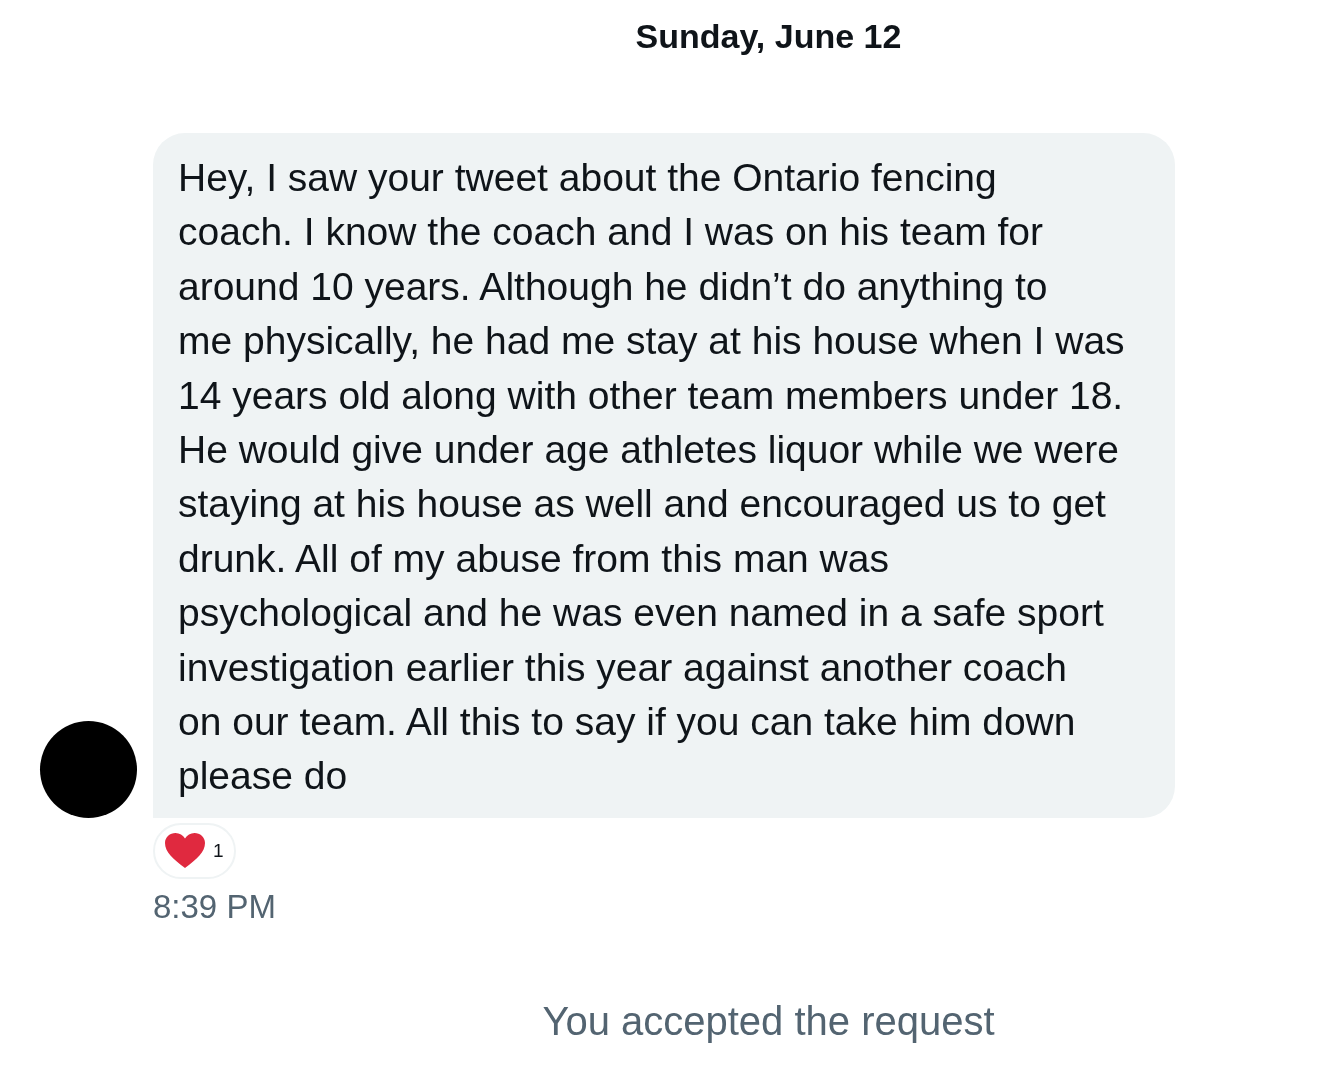  I want to click on date-header: Sunday, June 12, so click(768, 36).